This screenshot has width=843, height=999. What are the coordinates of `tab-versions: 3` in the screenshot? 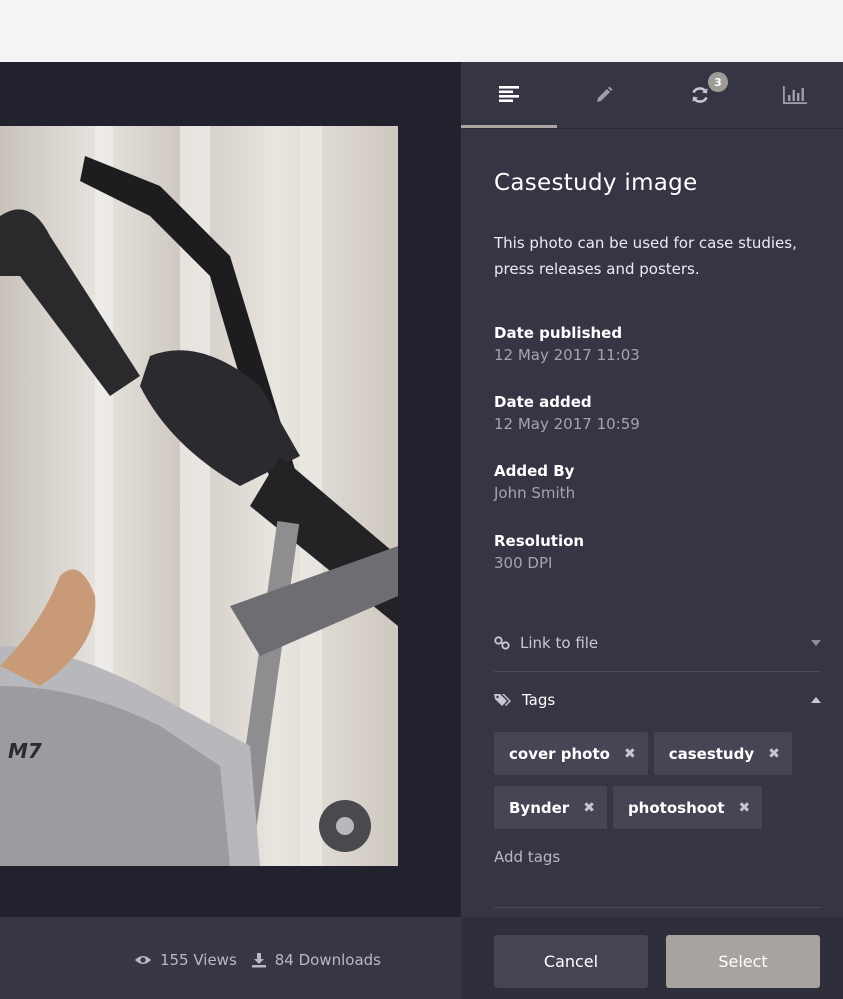 It's located at (700, 95).